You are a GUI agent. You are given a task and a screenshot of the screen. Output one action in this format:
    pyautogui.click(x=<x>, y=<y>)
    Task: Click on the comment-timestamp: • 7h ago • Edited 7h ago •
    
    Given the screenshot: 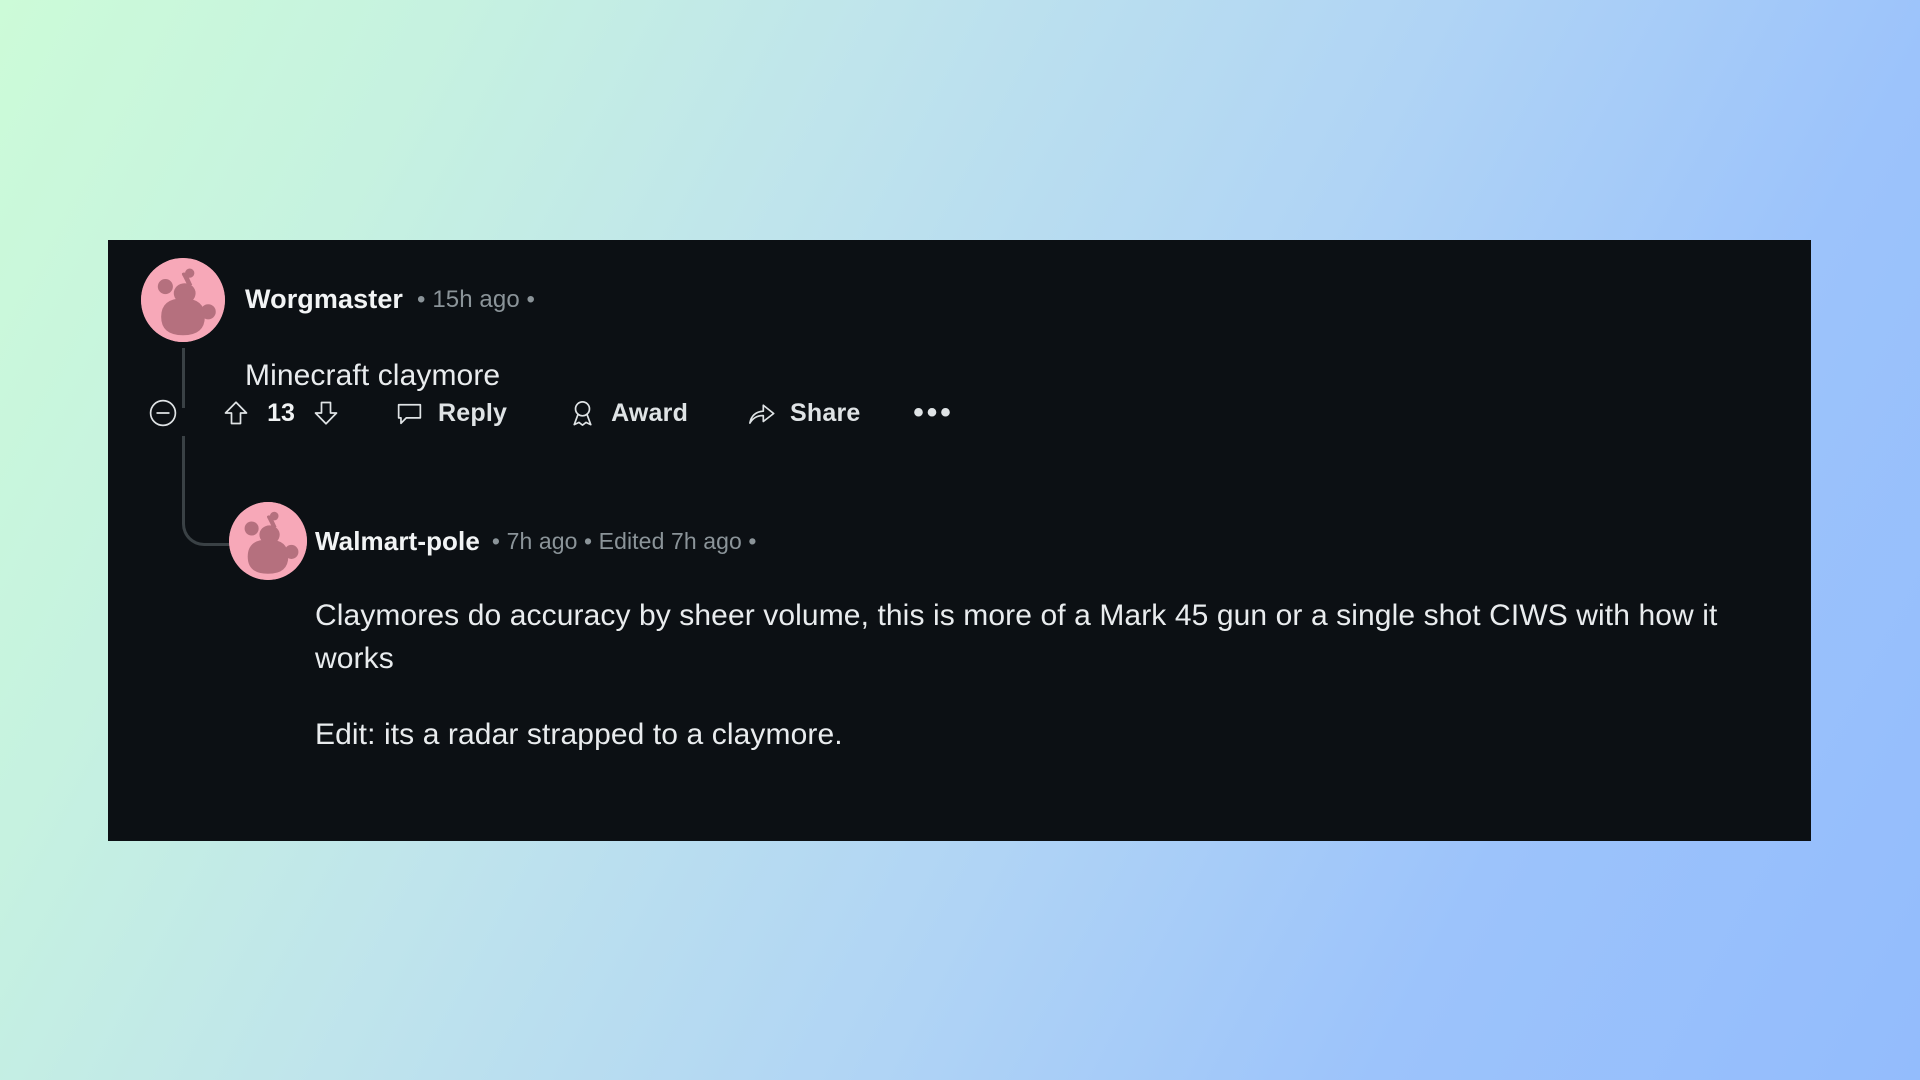 What is the action you would take?
    pyautogui.click(x=624, y=541)
    